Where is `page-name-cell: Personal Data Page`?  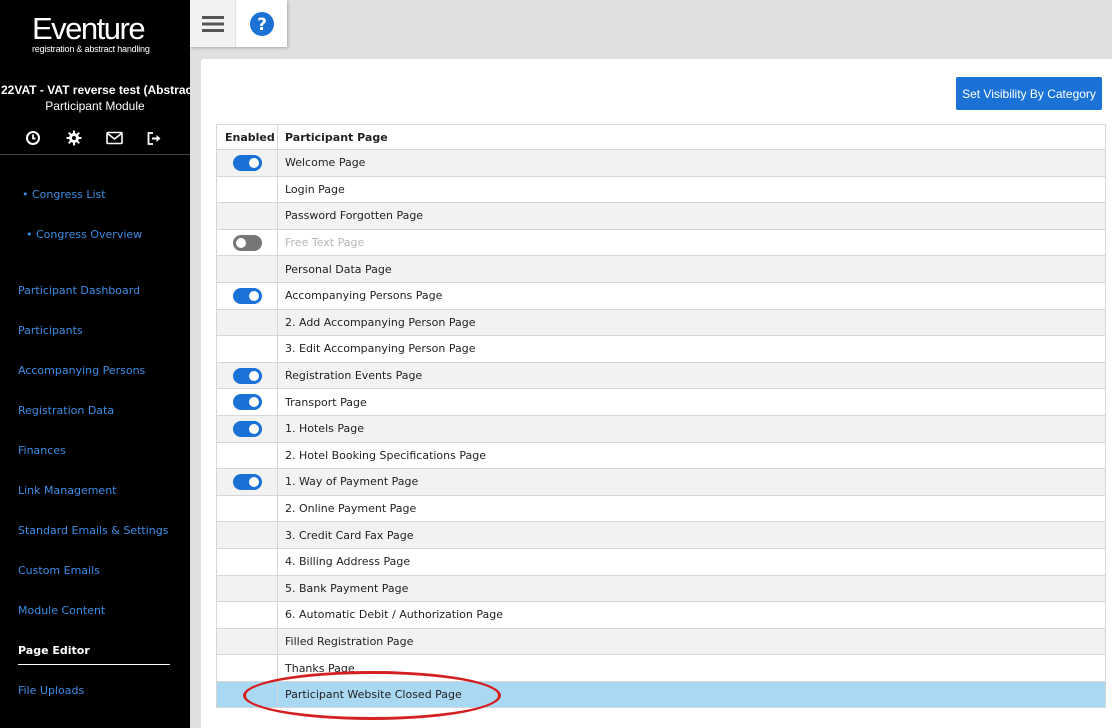
page-name-cell: Personal Data Page is located at coordinates (691, 269).